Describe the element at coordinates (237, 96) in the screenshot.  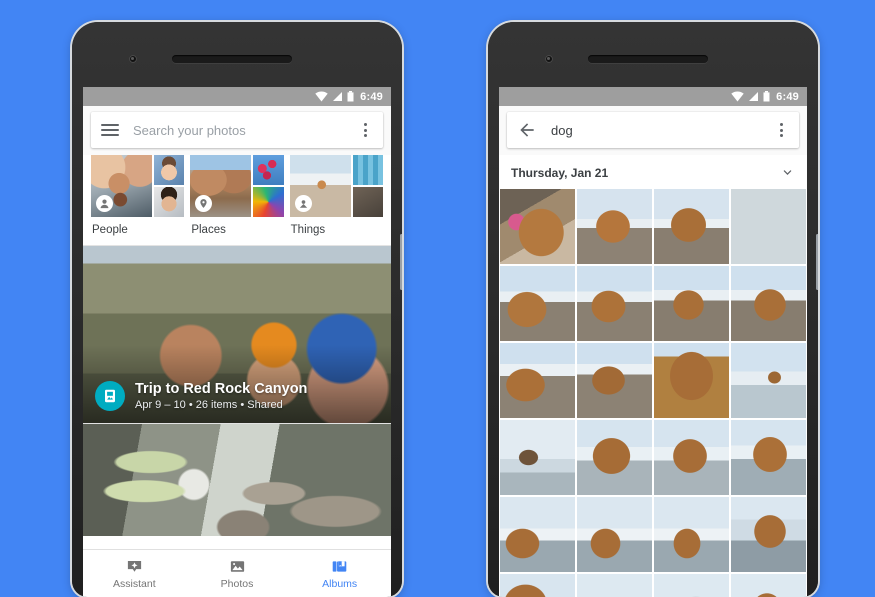
I see `status-bar-left: 6:49` at that location.